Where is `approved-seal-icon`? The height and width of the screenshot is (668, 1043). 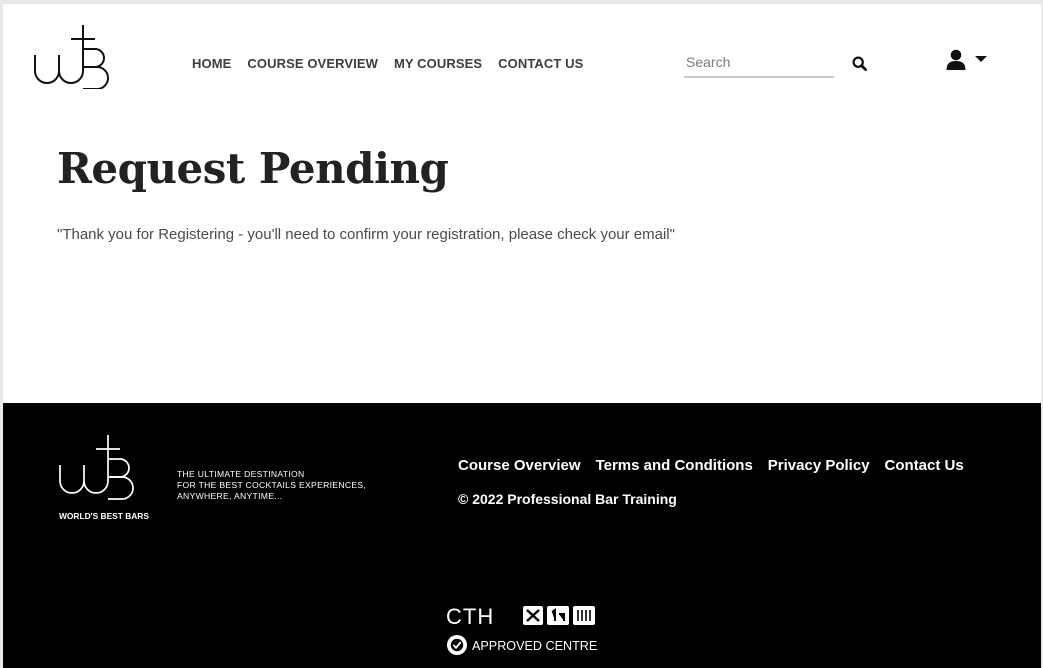 approved-seal-icon is located at coordinates (457, 645).